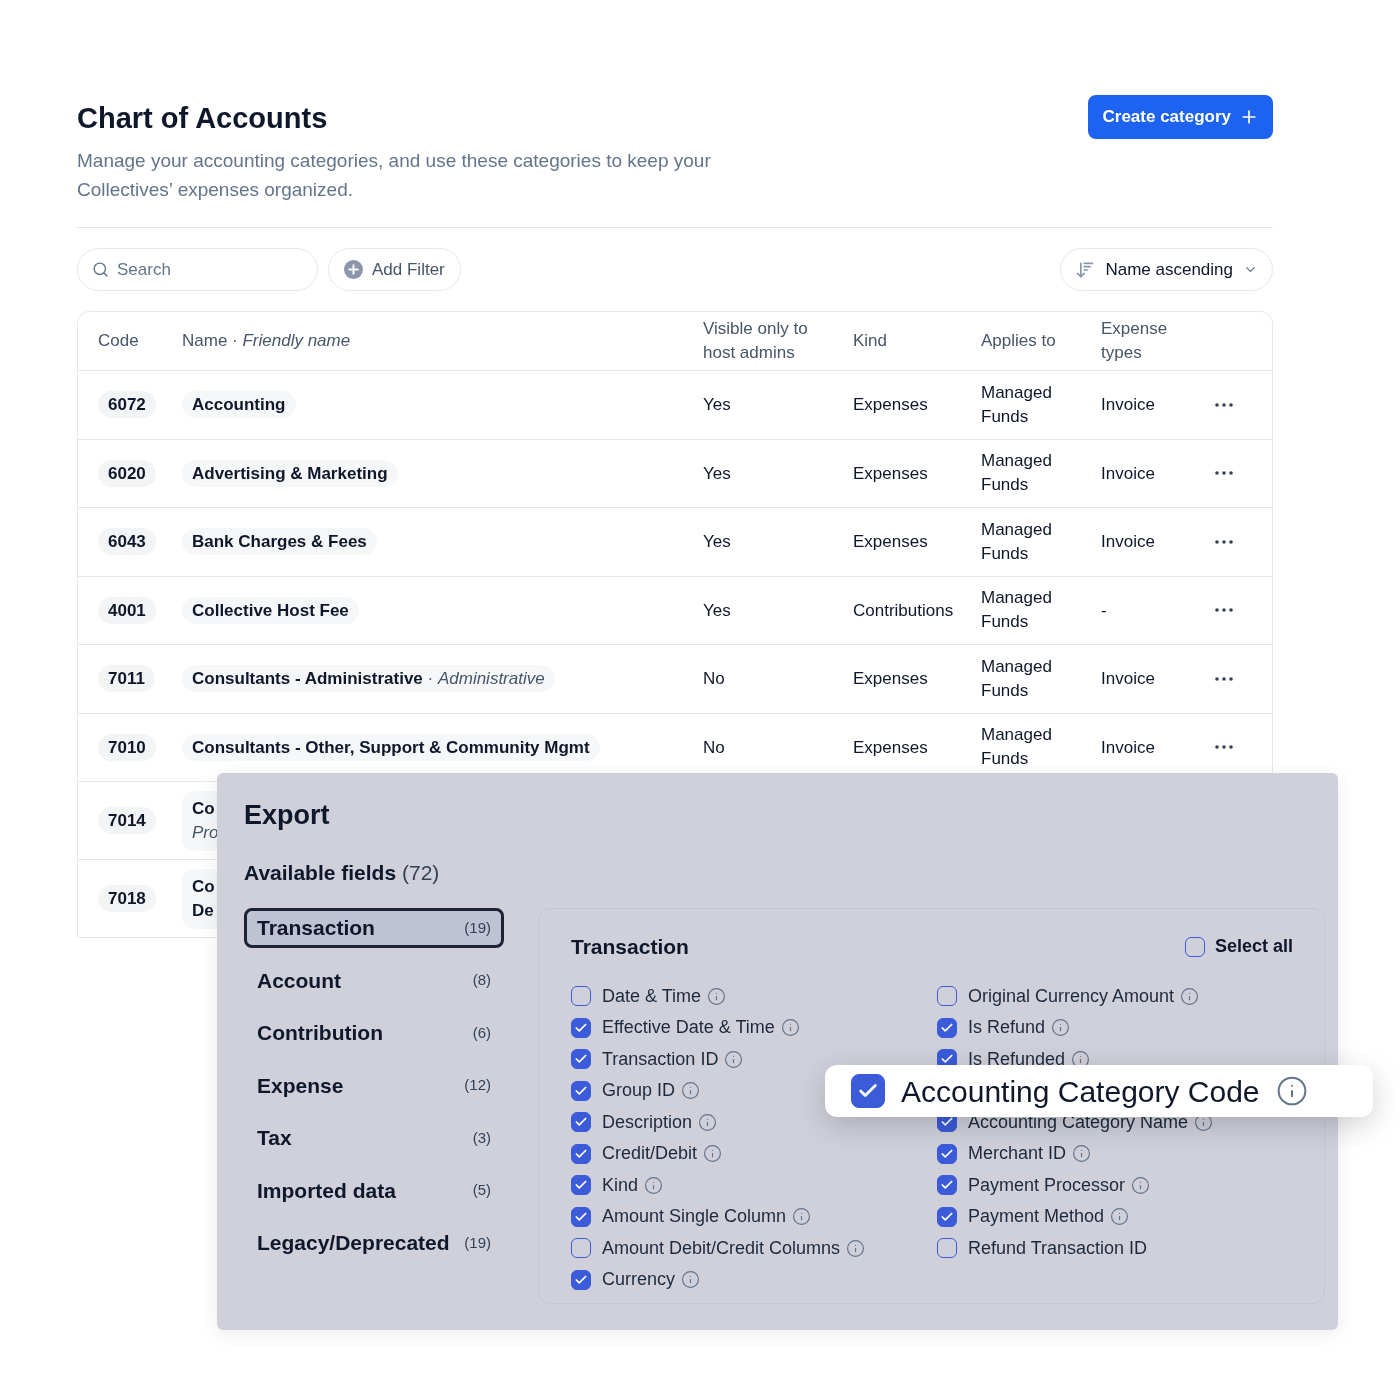  Describe the element at coordinates (239, 404) in the screenshot. I see `account-name: Accounting` at that location.